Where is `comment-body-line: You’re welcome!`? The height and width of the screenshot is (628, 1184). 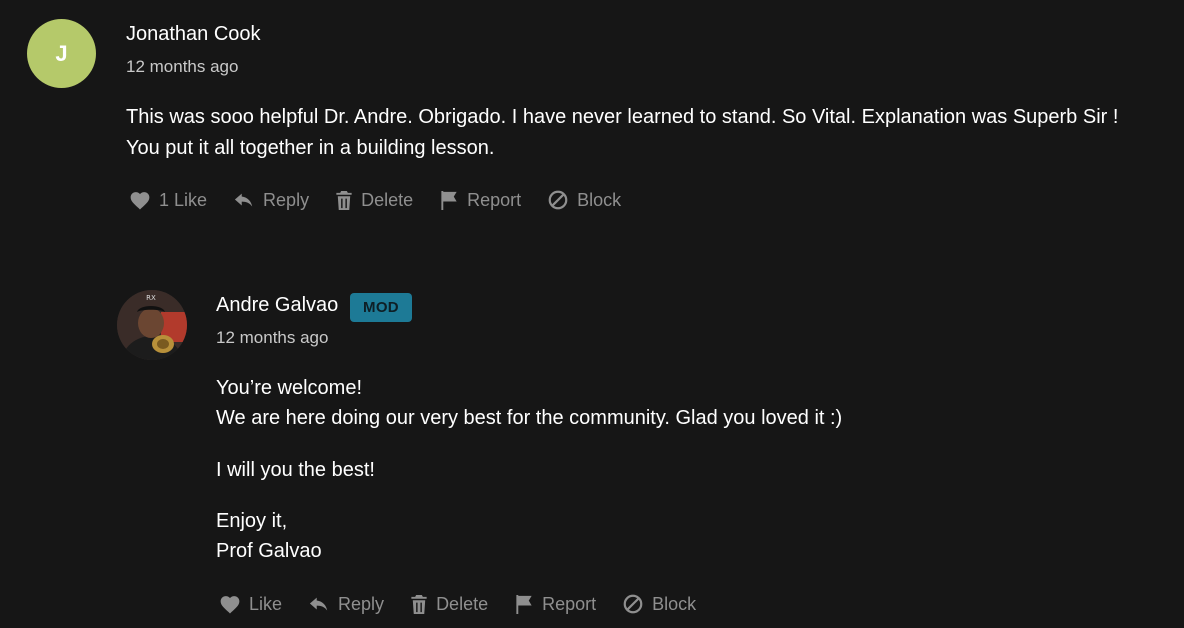 comment-body-line: You’re welcome! is located at coordinates (289, 388).